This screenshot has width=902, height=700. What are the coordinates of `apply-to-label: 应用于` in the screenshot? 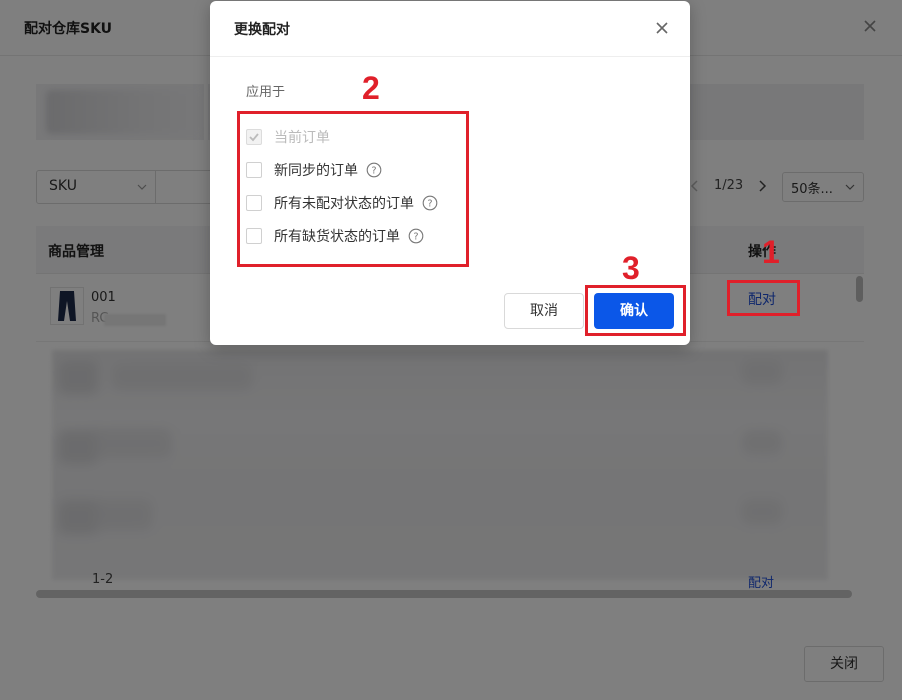 It's located at (266, 92).